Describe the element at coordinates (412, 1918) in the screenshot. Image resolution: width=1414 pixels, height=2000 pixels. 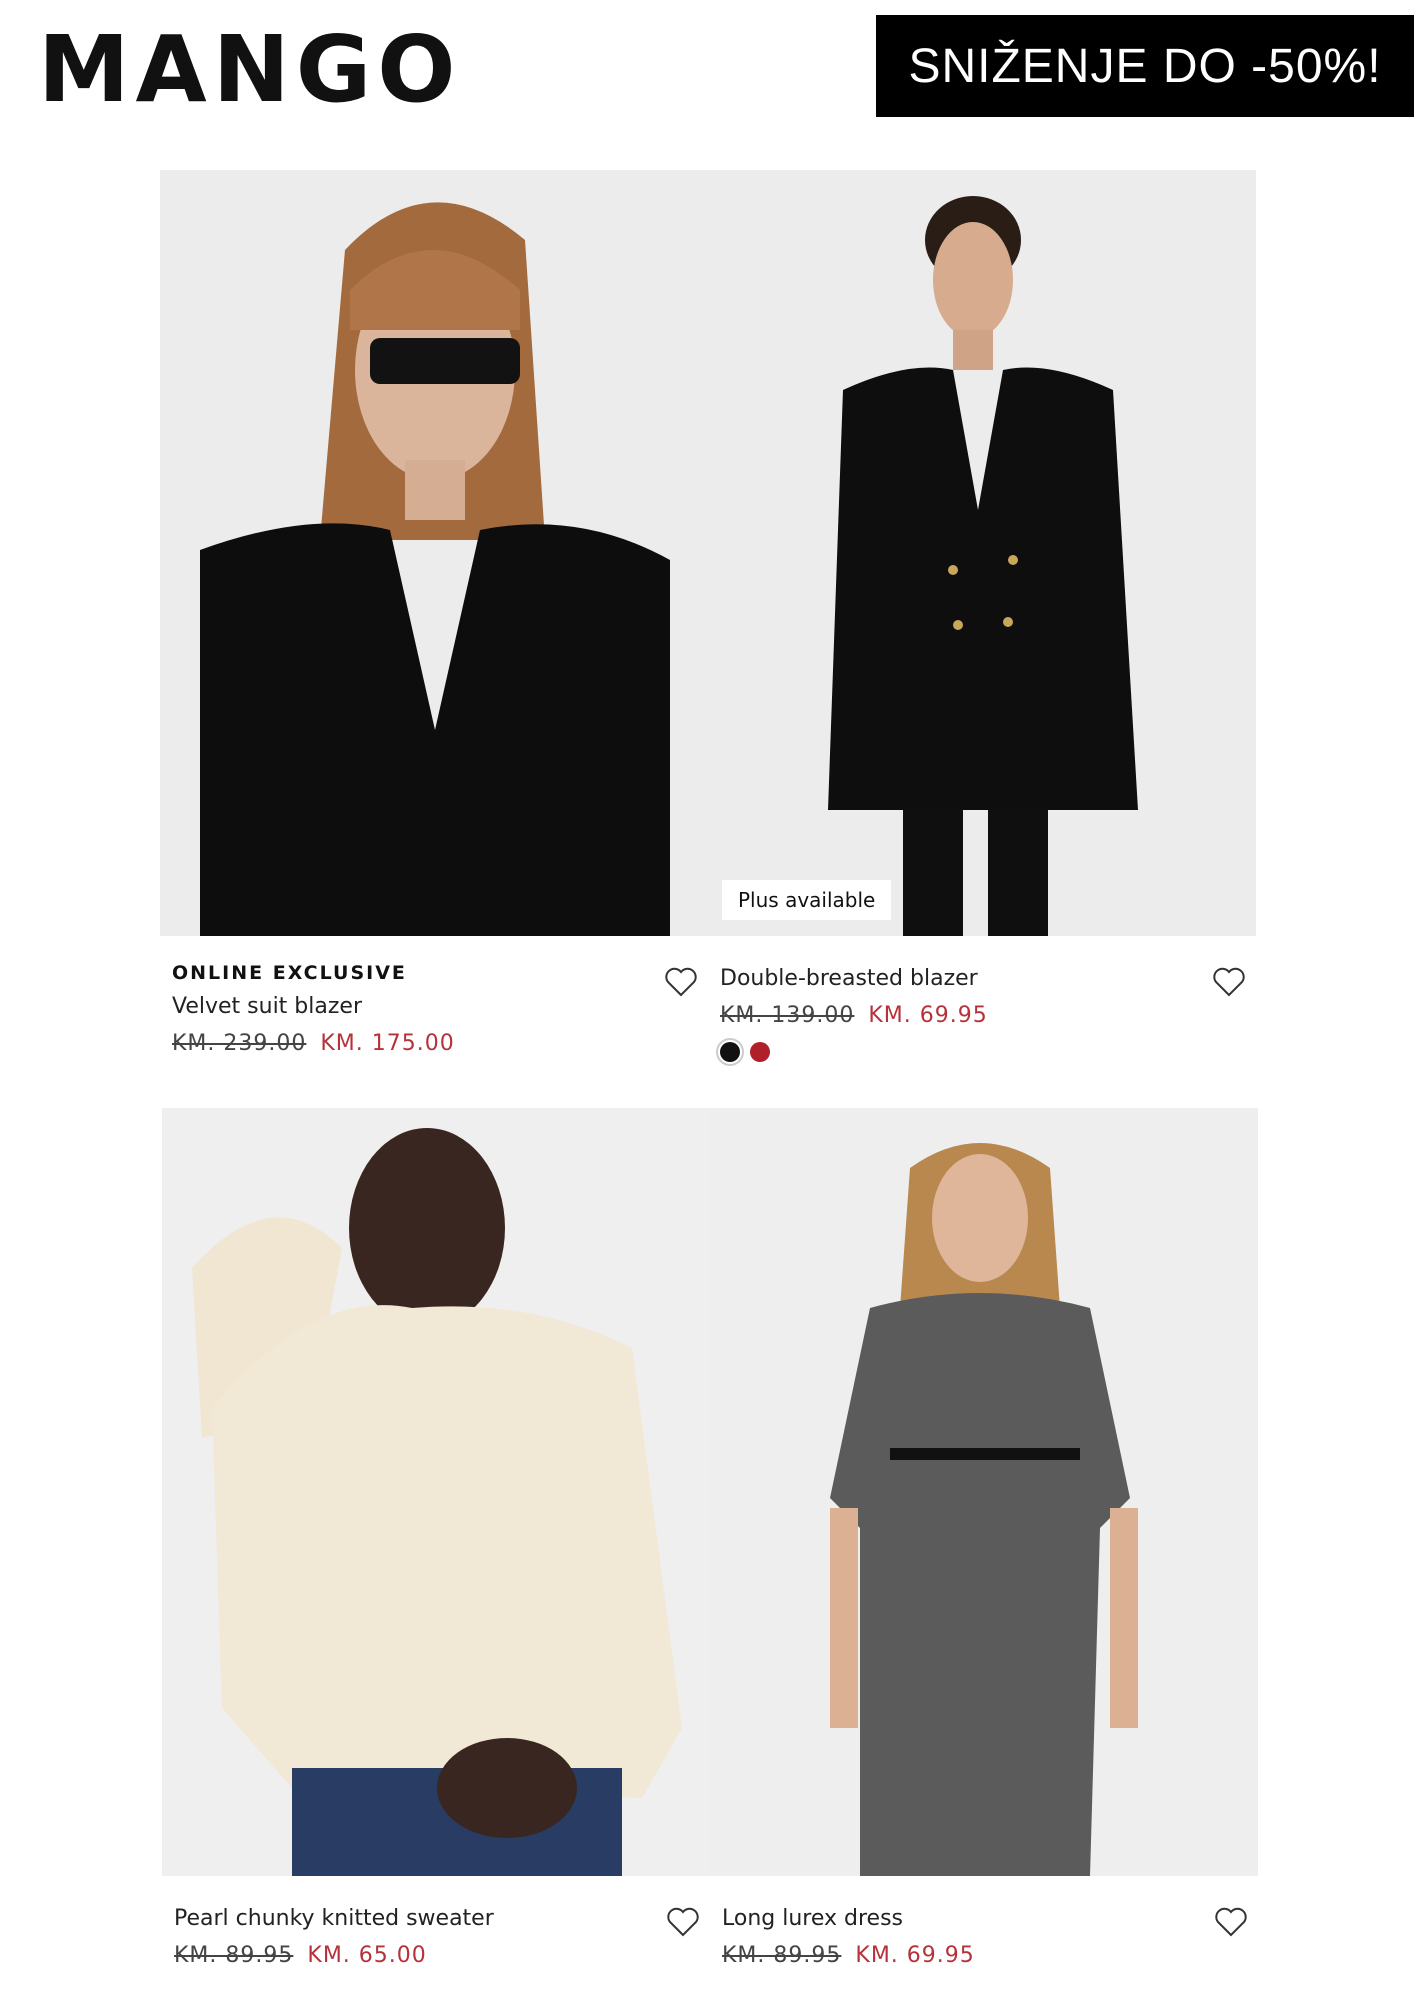
I see `product-name: Pearl chunky knitted sweater` at that location.